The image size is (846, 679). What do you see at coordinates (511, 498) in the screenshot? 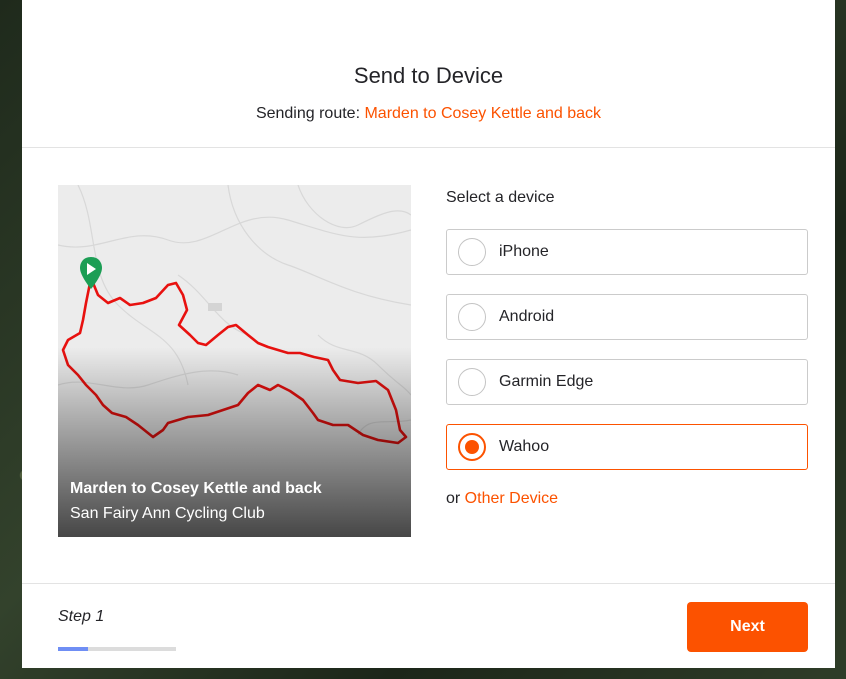
I see `other-device-link: Other Device` at bounding box center [511, 498].